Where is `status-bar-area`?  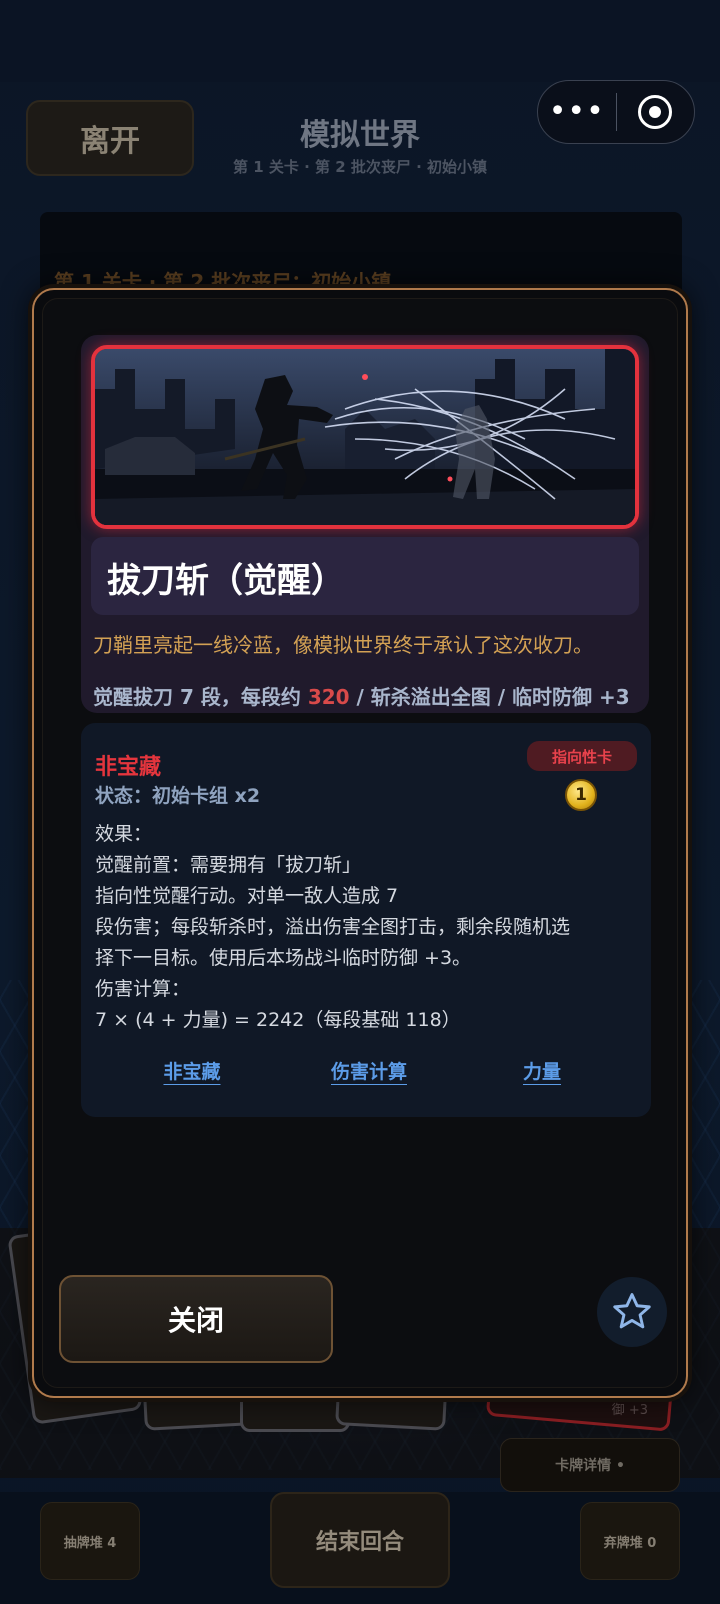
status-bar-area is located at coordinates (360, 41).